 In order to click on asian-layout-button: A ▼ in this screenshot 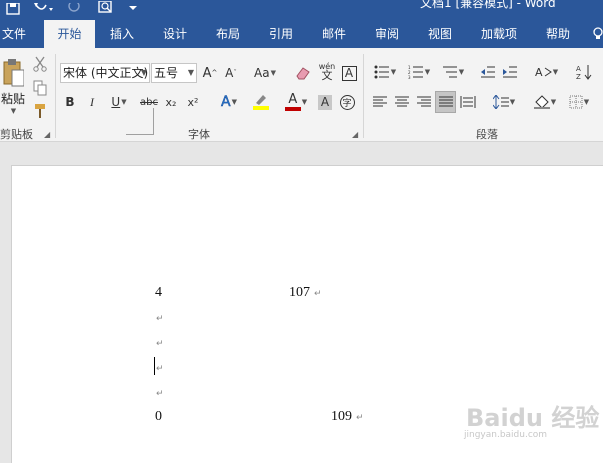, I will do `click(546, 72)`.